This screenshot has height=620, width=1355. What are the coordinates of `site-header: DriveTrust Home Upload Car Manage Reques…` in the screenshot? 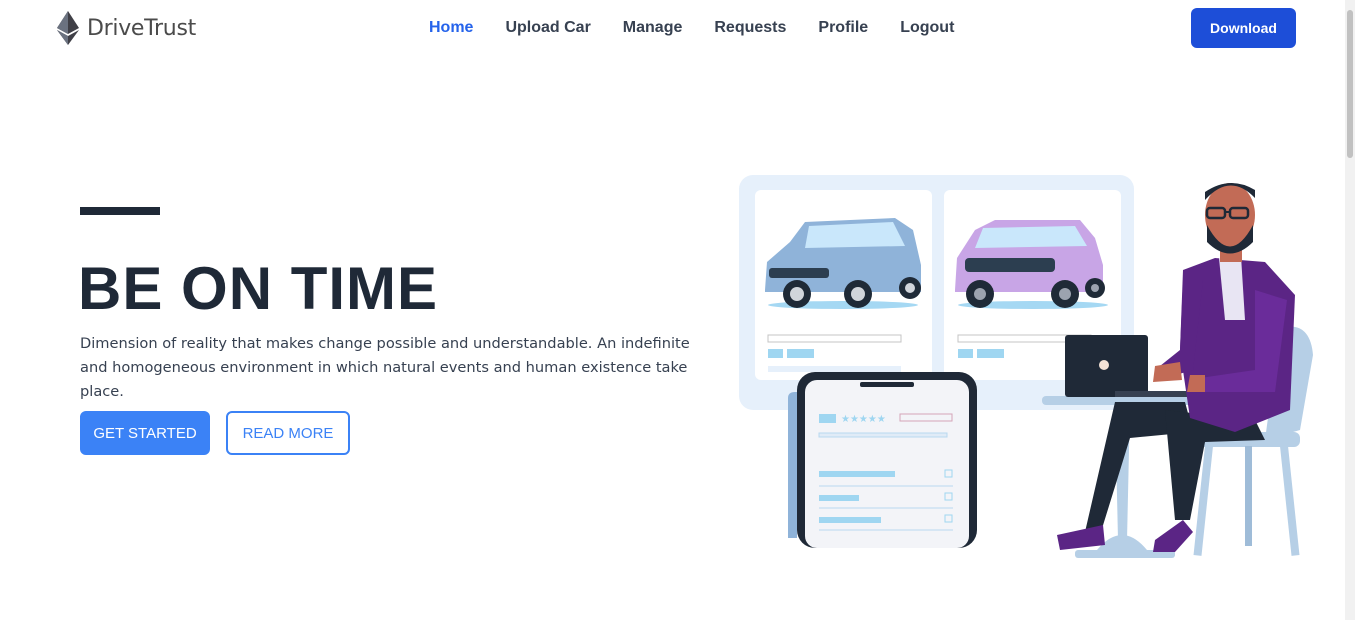 It's located at (672, 29).